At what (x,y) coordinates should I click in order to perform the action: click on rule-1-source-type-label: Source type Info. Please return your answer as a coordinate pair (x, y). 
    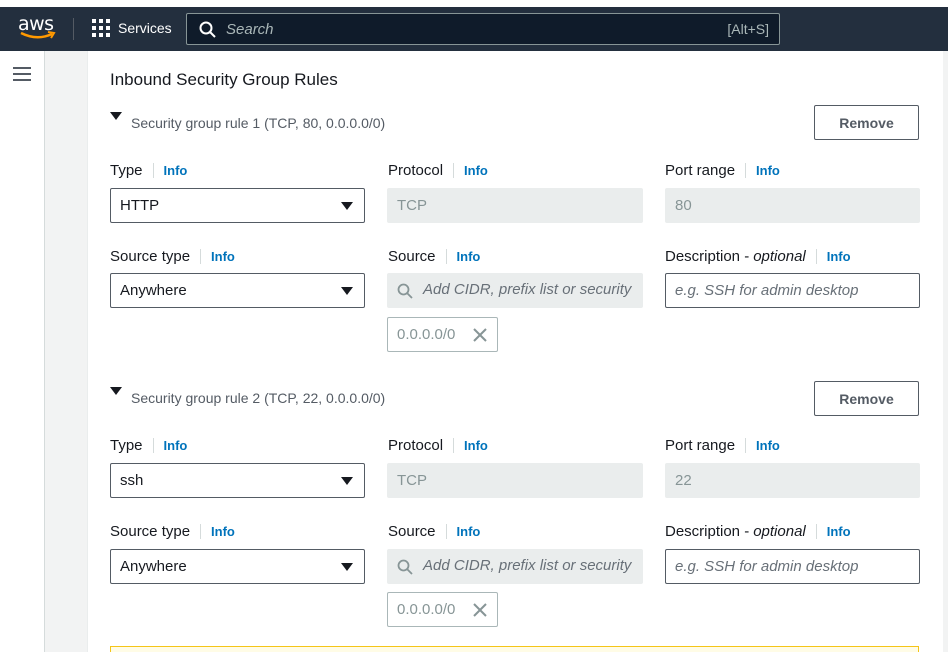
    Looking at the image, I should click on (172, 256).